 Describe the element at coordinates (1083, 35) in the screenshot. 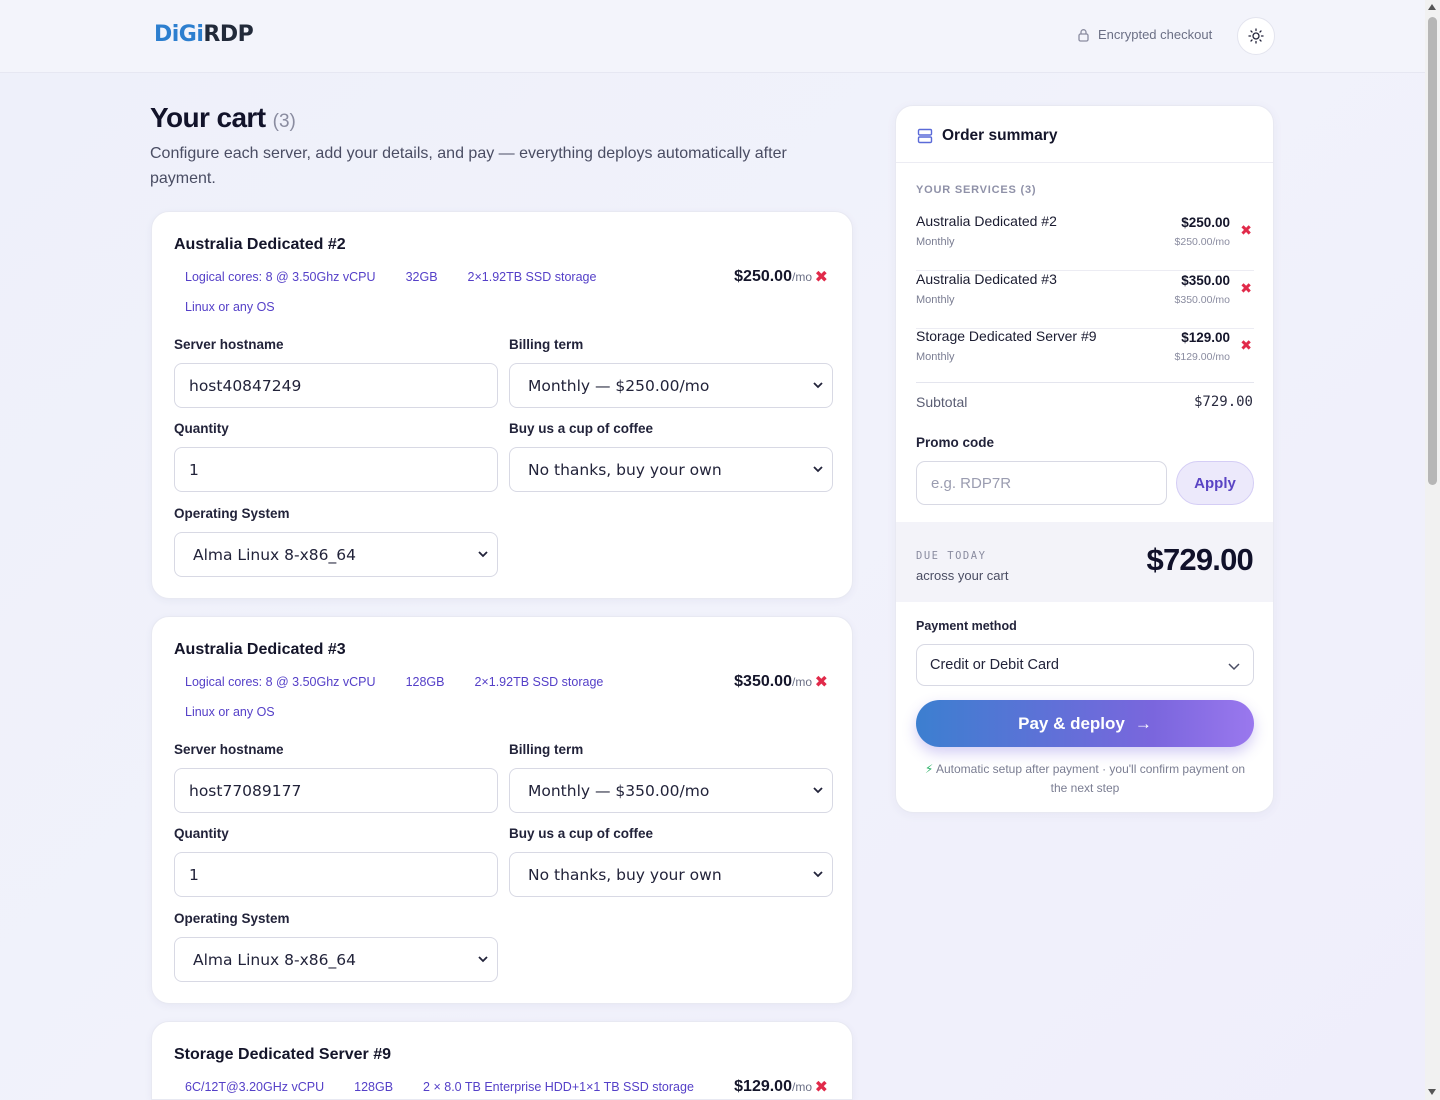

I see `lock-icon` at that location.